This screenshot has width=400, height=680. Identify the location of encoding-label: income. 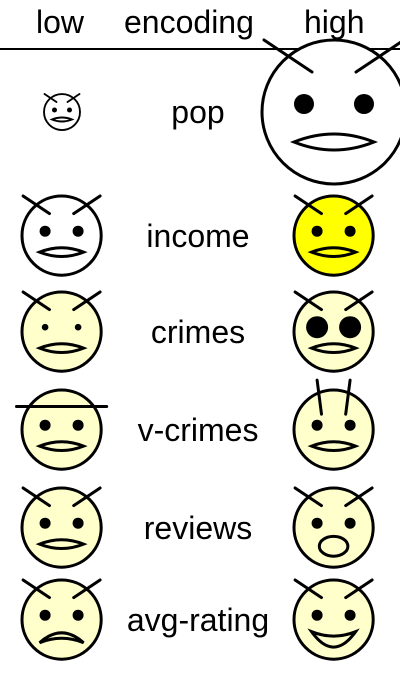
(198, 236).